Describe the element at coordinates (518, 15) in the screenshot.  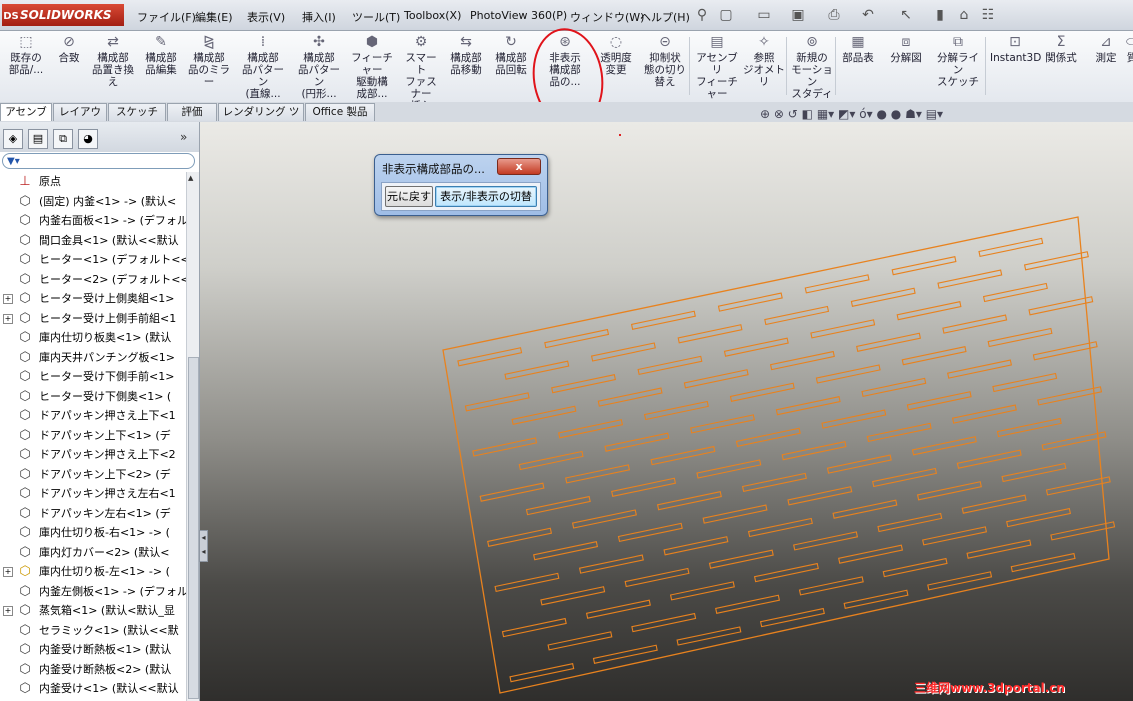
I see `menu-photoview: PhotoView 360(P)` at that location.